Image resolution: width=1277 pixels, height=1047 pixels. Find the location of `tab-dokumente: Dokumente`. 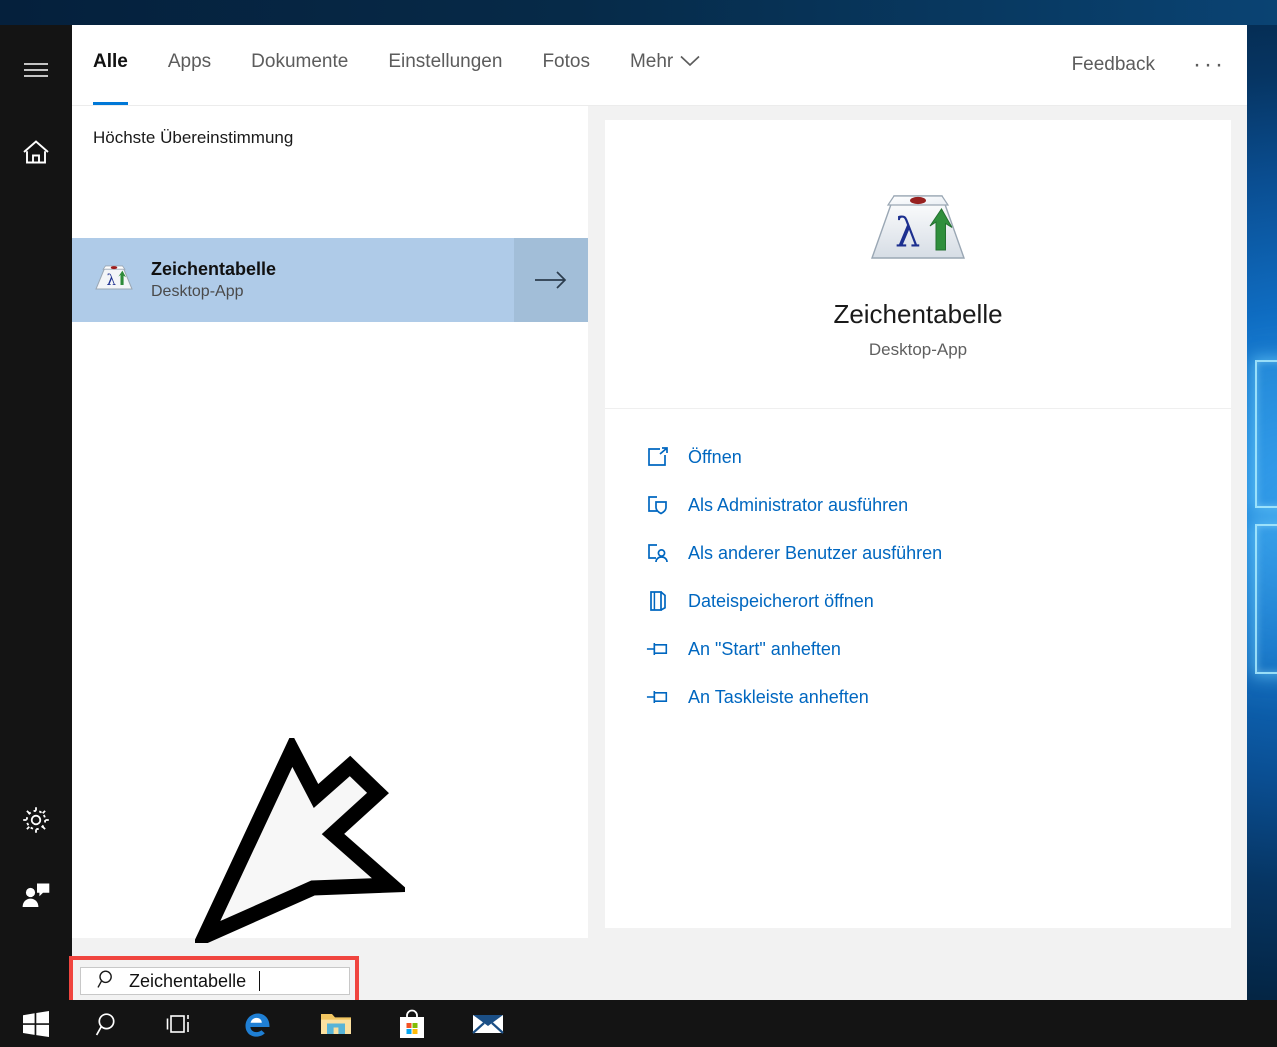

tab-dokumente: Dokumente is located at coordinates (299, 65).